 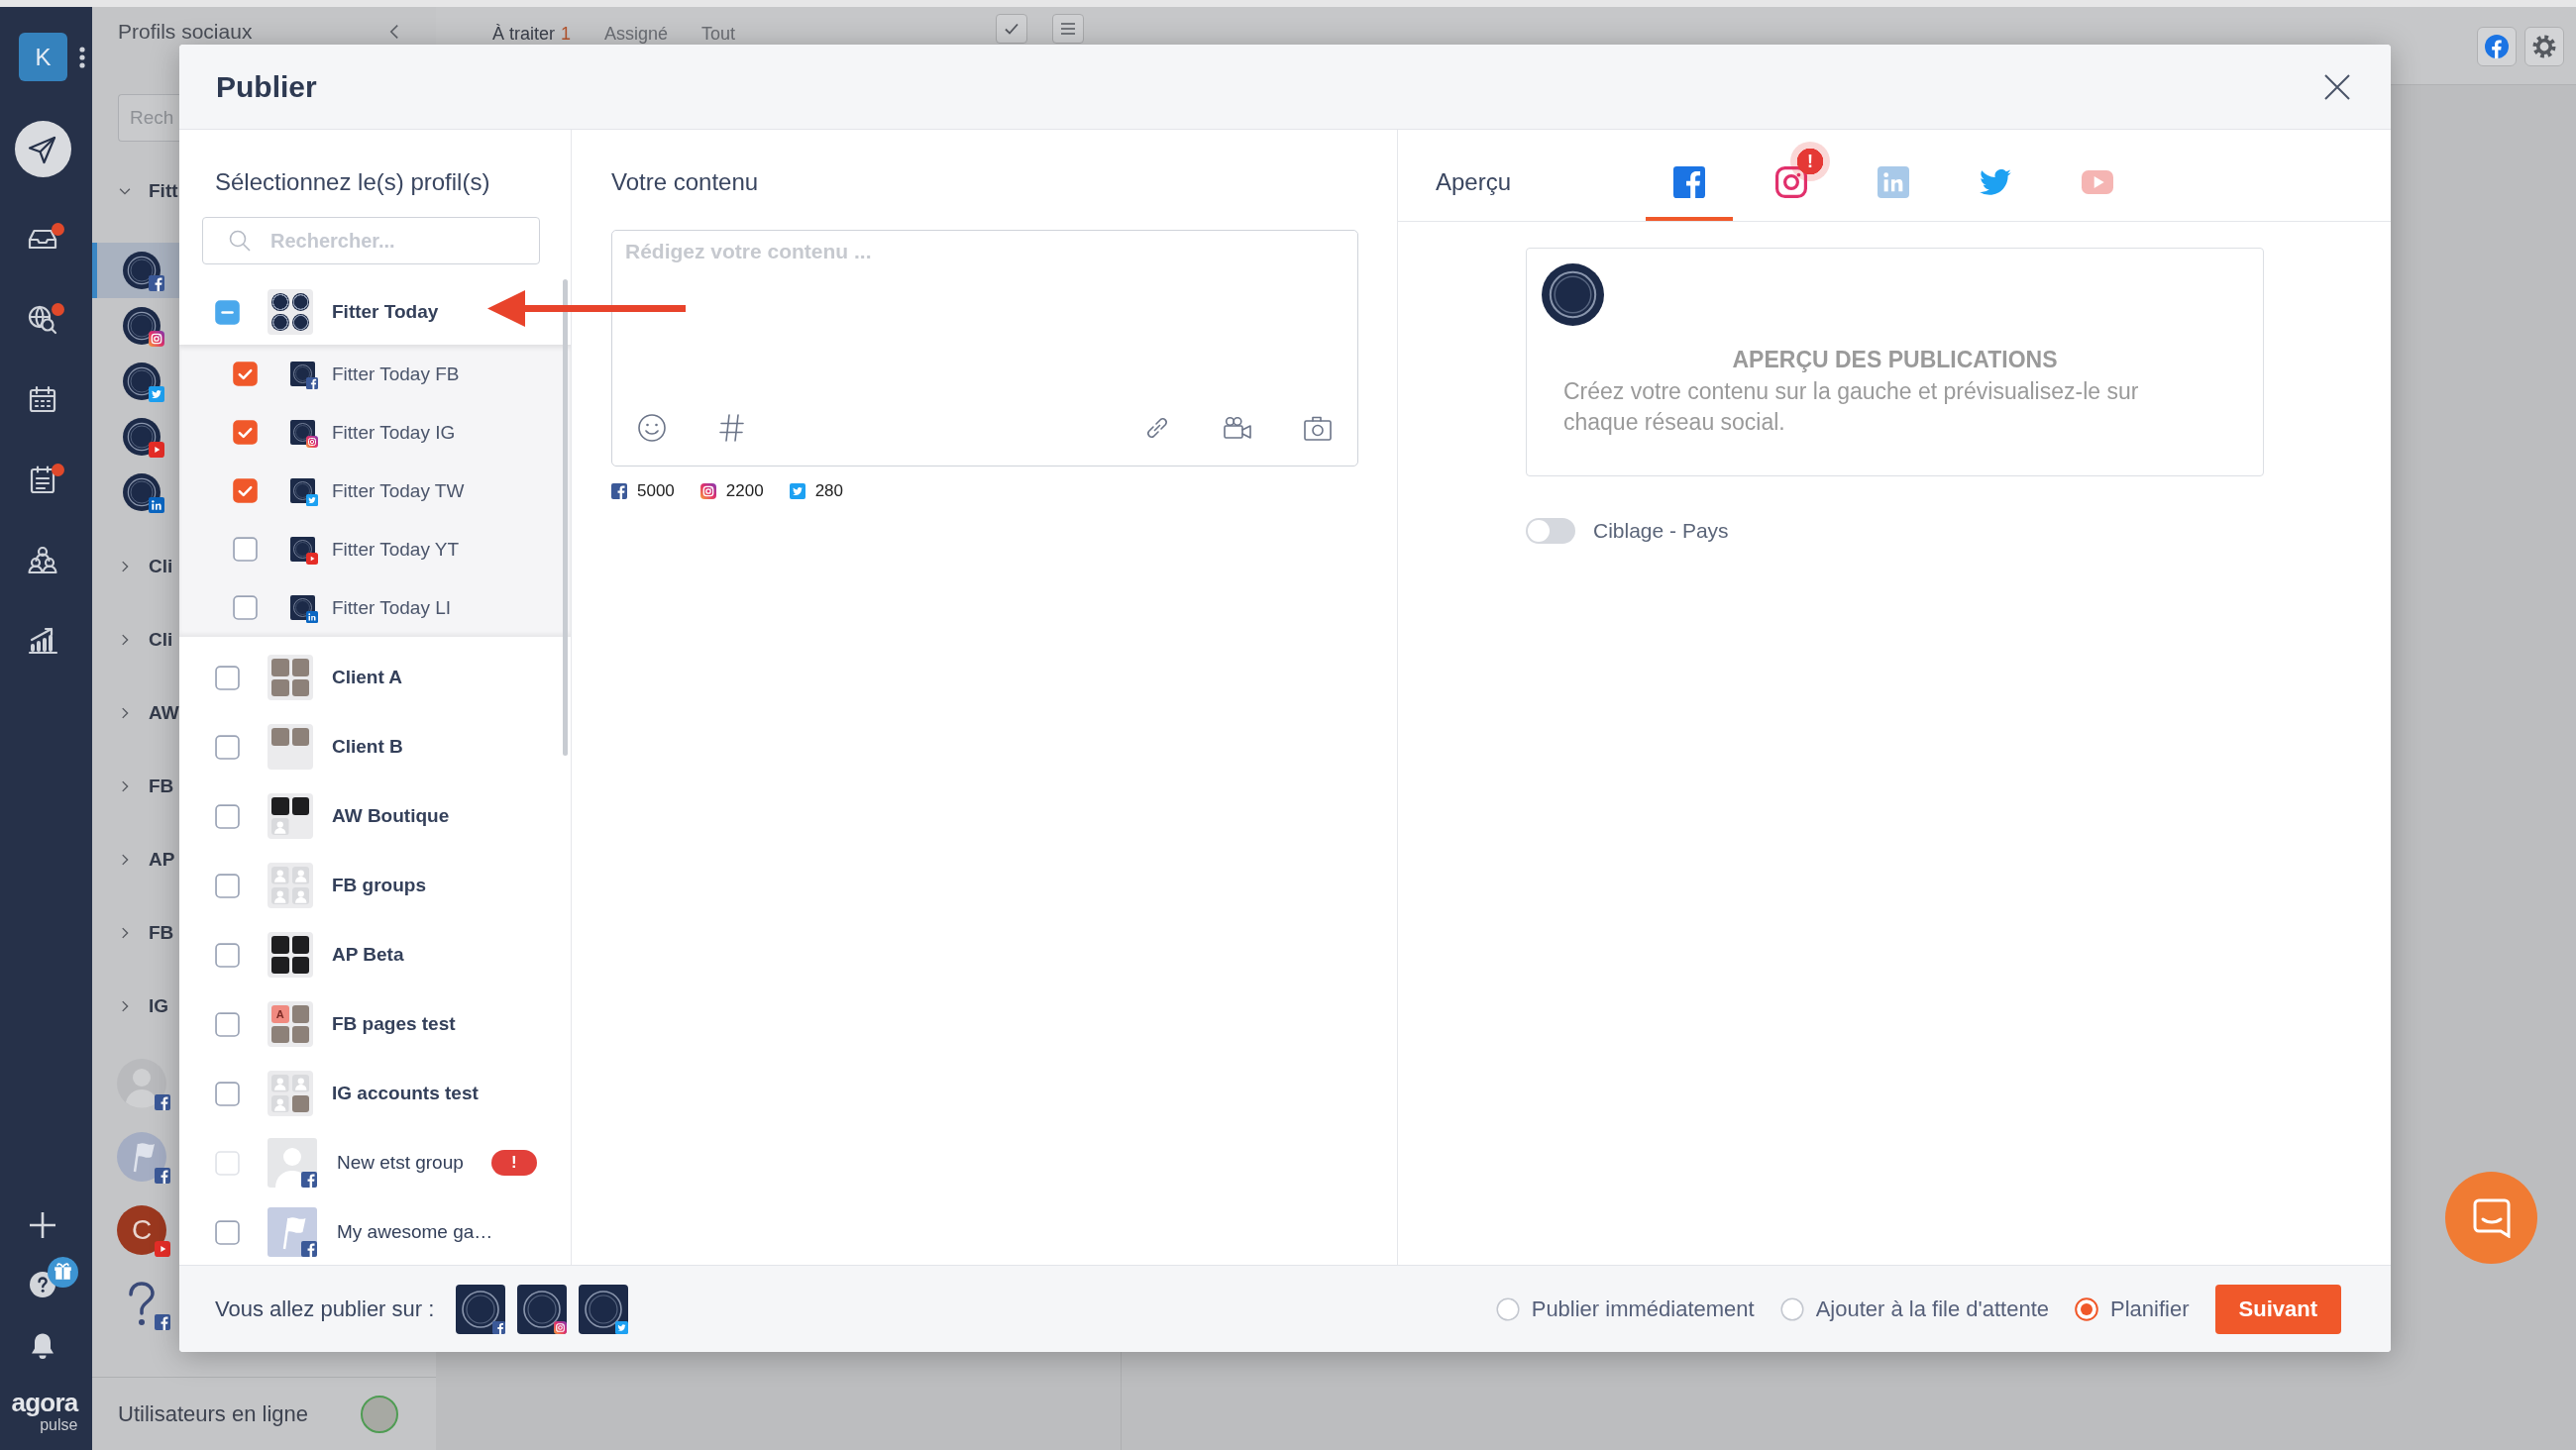 What do you see at coordinates (43, 57) in the screenshot?
I see `account-avatar: K` at bounding box center [43, 57].